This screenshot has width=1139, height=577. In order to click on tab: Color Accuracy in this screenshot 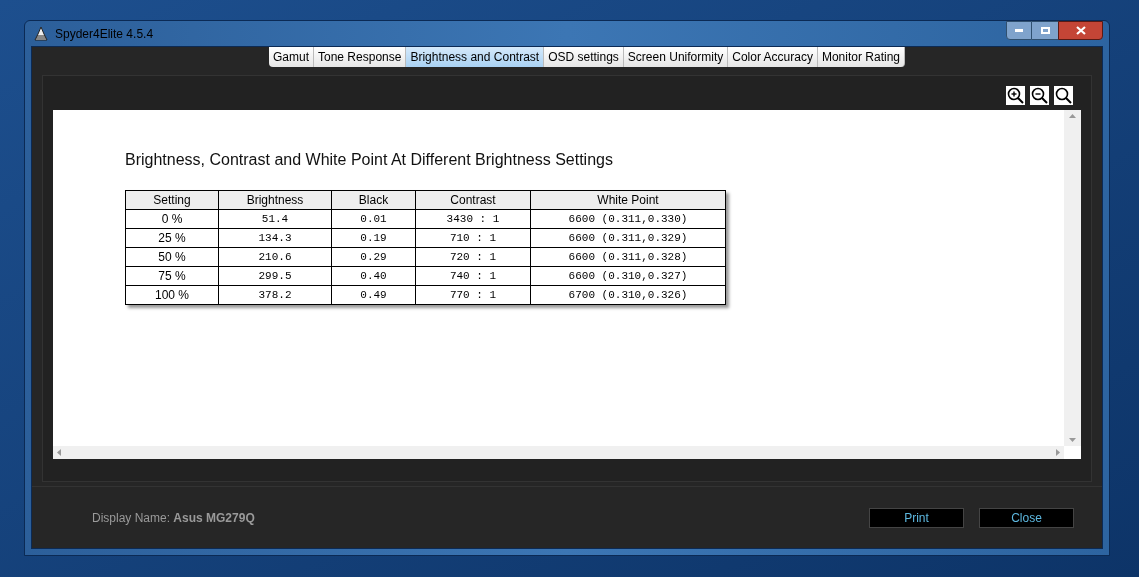, I will do `click(773, 57)`.